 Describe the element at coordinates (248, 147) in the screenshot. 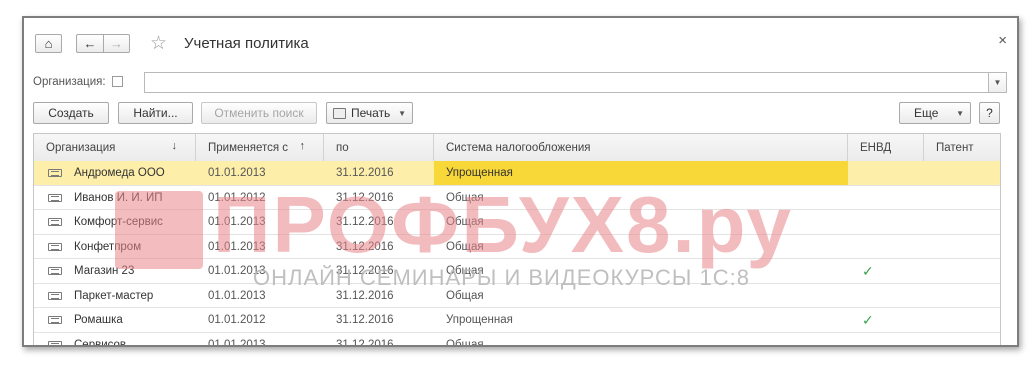

I see `column-title: Применяется с` at that location.